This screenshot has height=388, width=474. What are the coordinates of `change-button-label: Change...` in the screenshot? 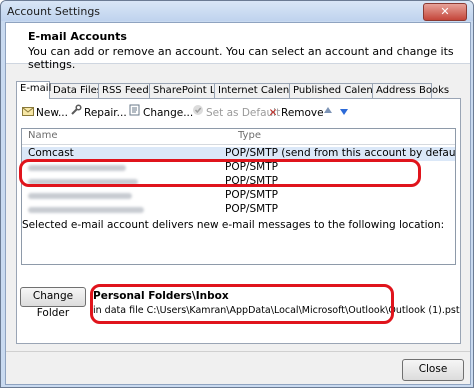 It's located at (168, 113).